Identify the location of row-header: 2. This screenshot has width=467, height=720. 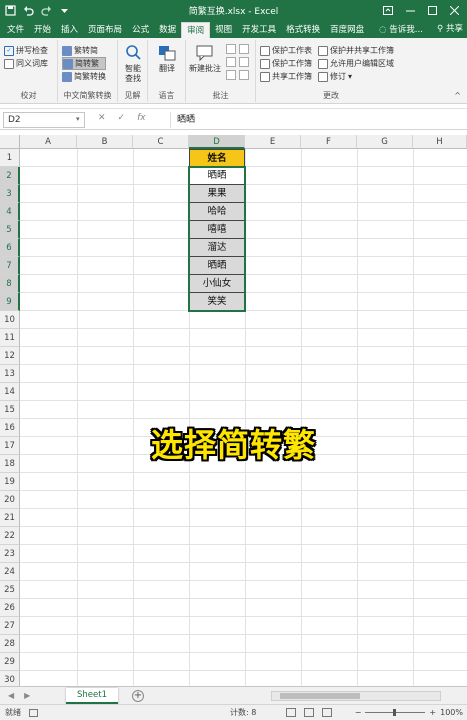
(10, 176).